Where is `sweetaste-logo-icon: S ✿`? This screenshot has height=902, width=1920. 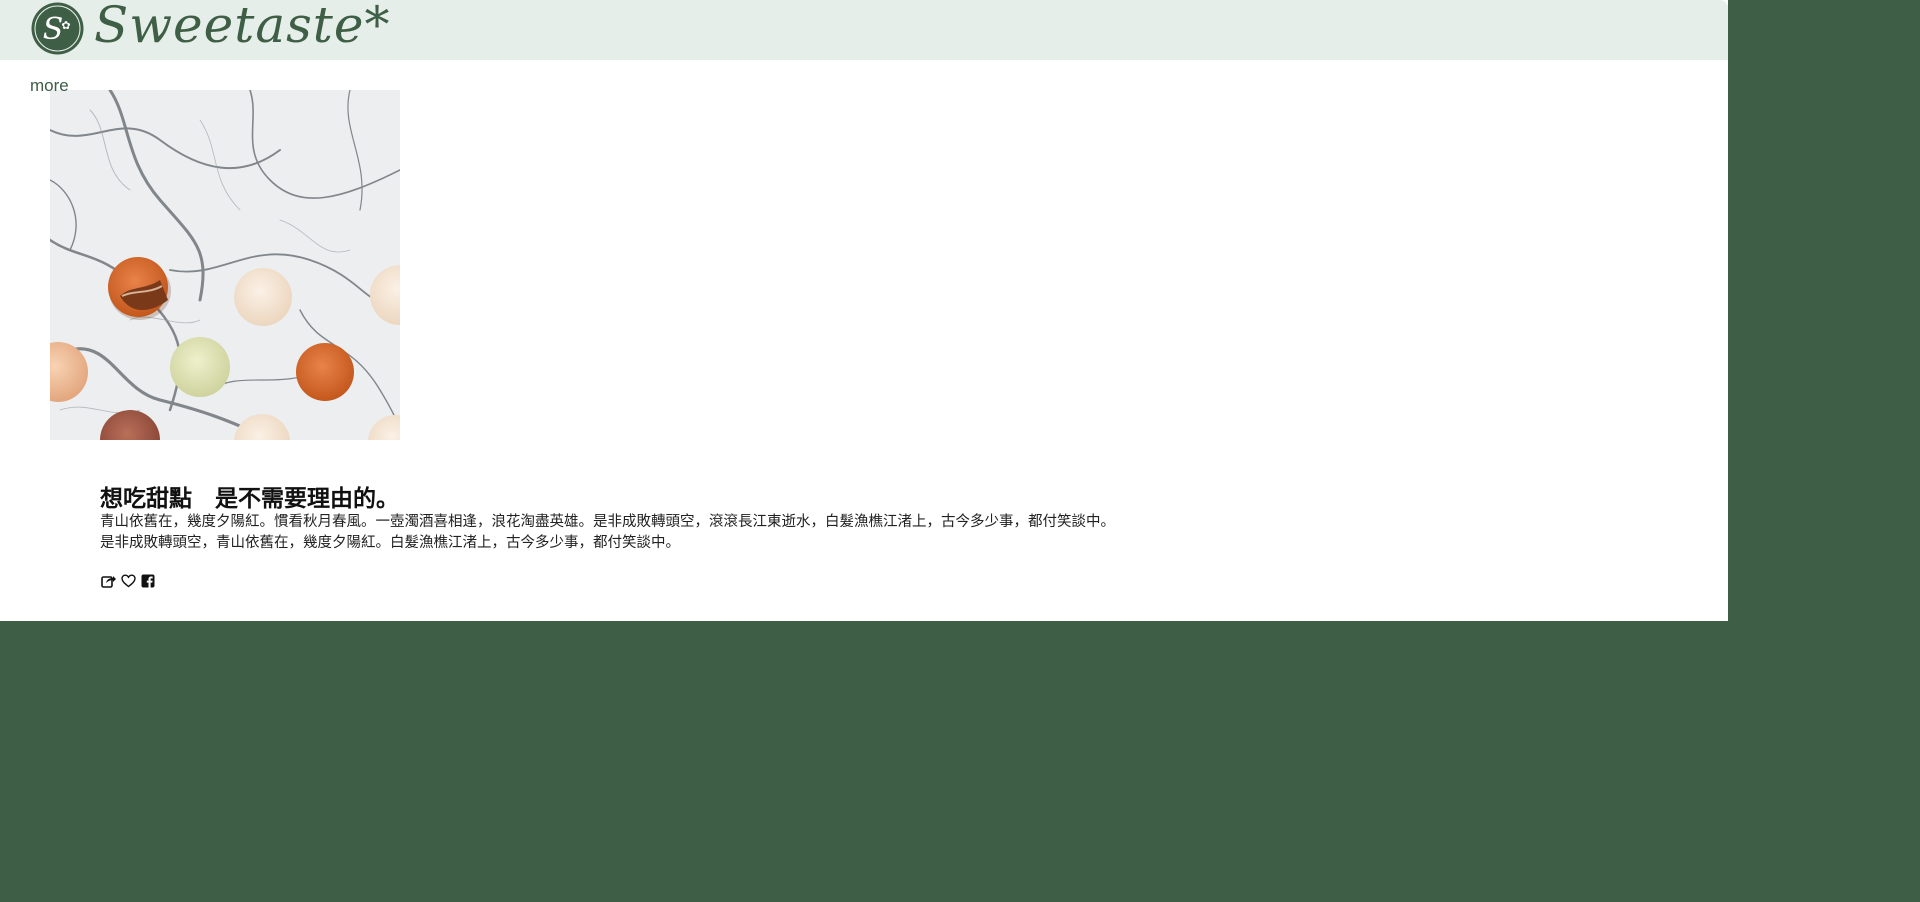
sweetaste-logo-icon: S ✿ is located at coordinates (57, 28).